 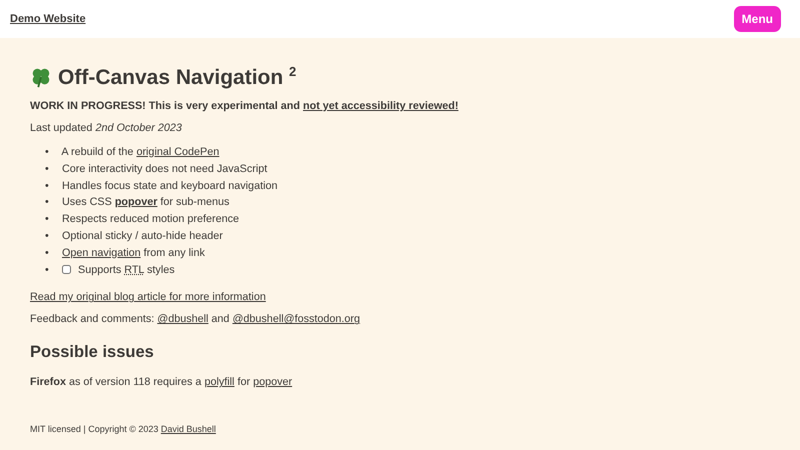 I want to click on feature-text: Uses CSS popover for sub-menus, so click(x=146, y=202).